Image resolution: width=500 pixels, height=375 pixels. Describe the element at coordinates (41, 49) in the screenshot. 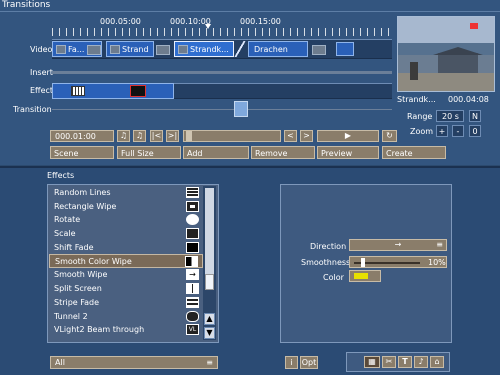

I see `video-track-label: Video` at that location.